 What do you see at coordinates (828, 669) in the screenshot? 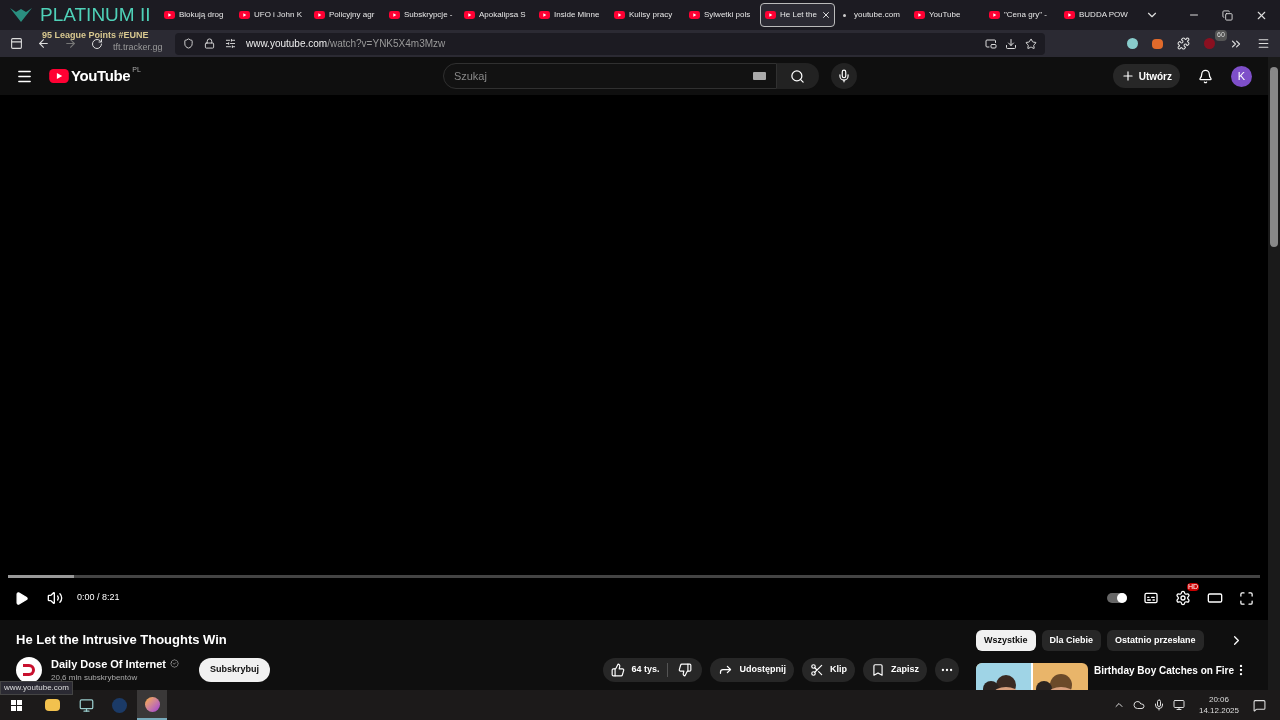
I see `clip-button: Klip` at bounding box center [828, 669].